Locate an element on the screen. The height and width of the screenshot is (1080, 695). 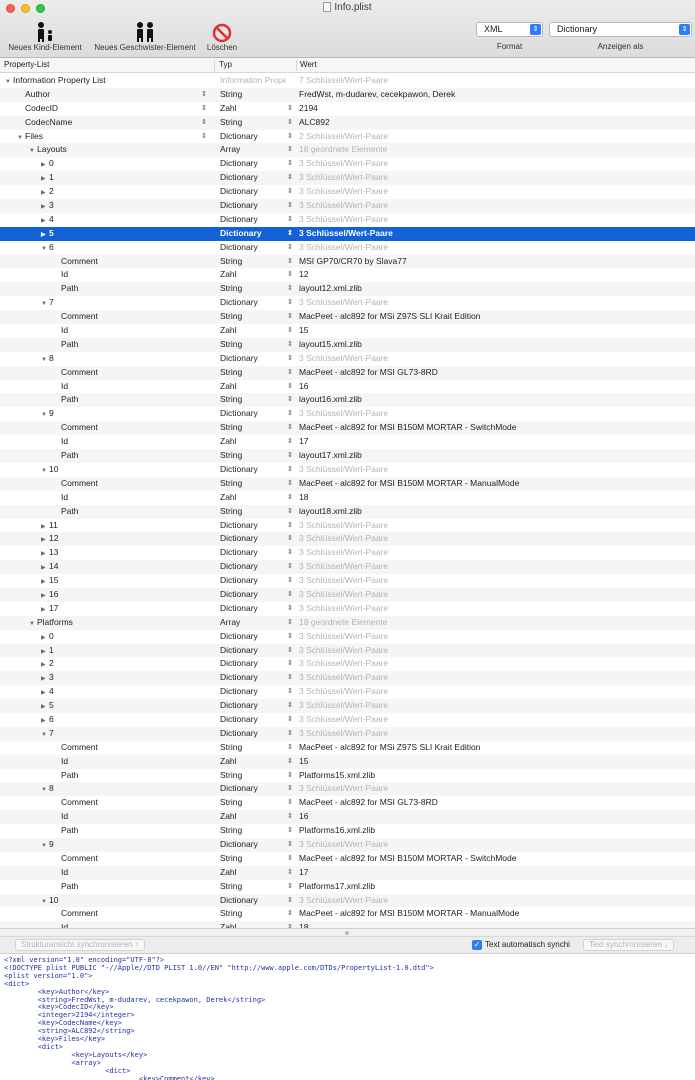
new-sibling-button: Neues Geschwister-Element is located at coordinates (145, 35).